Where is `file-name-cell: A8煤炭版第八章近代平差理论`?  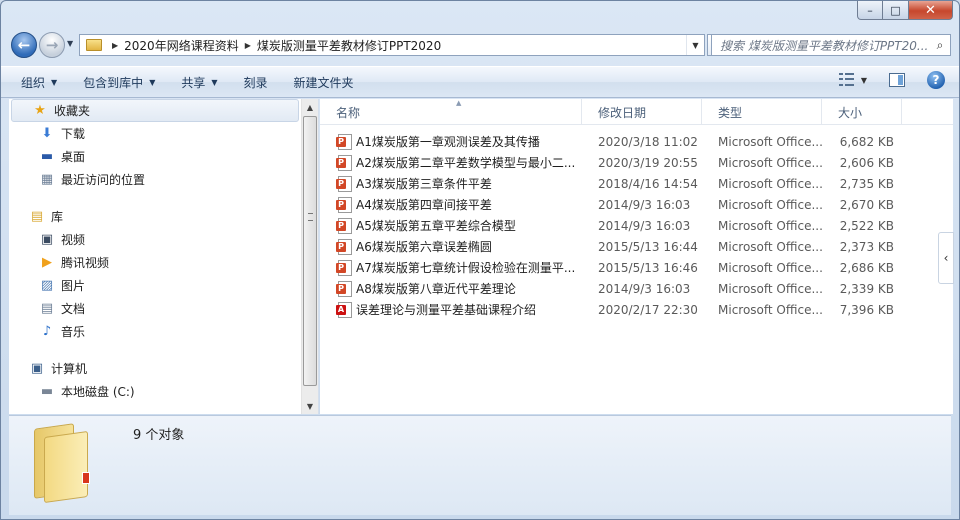
file-name-cell: A8煤炭版第八章近代平差理论 is located at coordinates (451, 288).